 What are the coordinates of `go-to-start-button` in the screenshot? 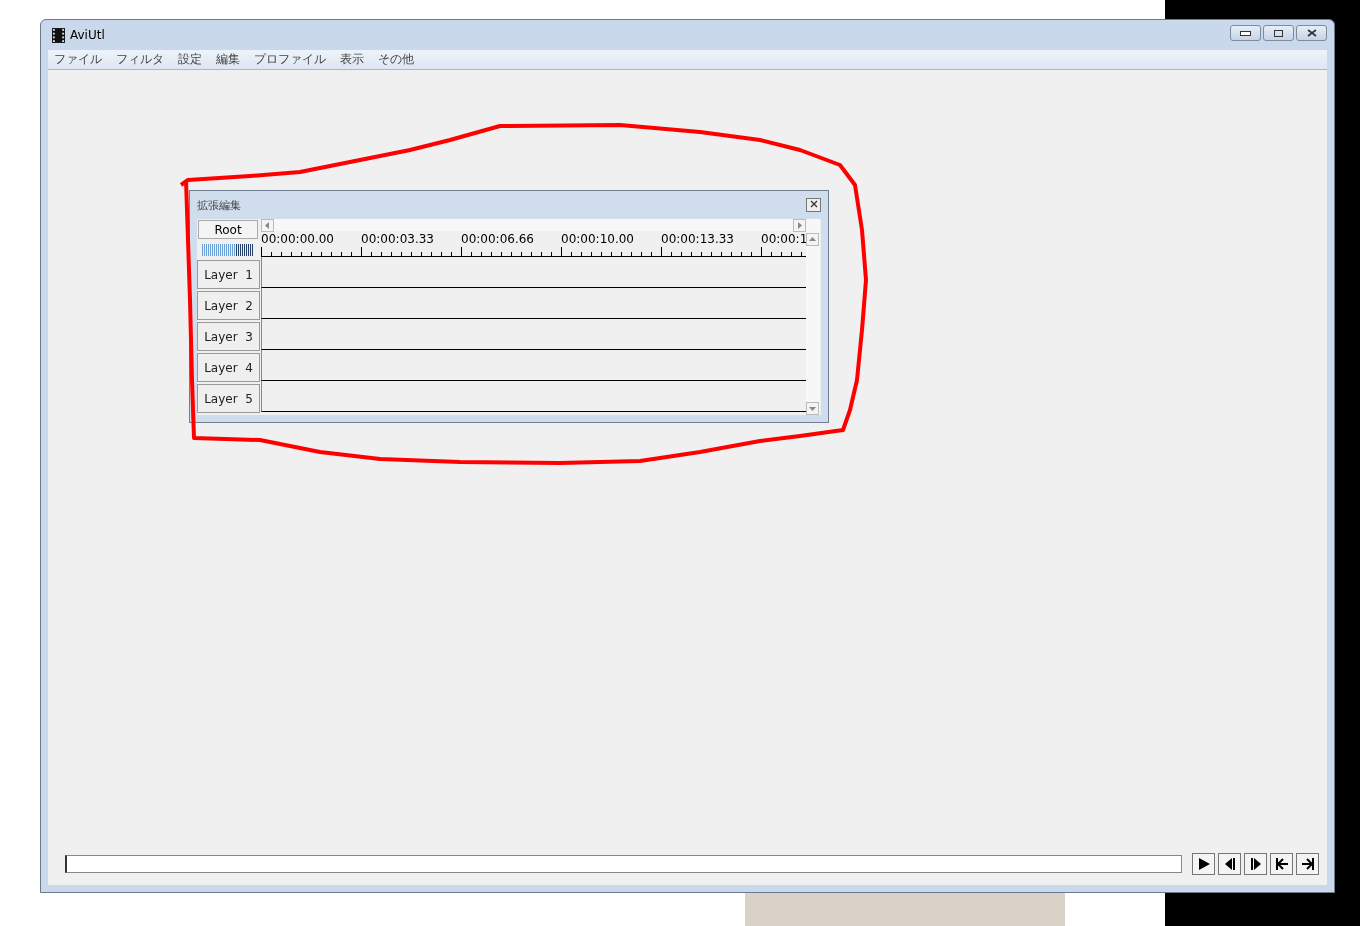 It's located at (1281, 864).